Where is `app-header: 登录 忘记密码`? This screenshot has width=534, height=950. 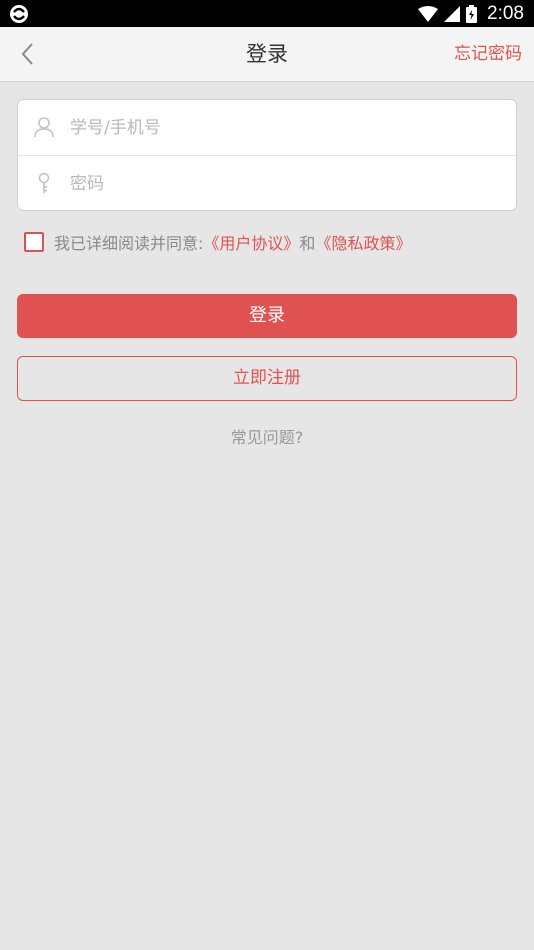
app-header: 登录 忘记密码 is located at coordinates (267, 54).